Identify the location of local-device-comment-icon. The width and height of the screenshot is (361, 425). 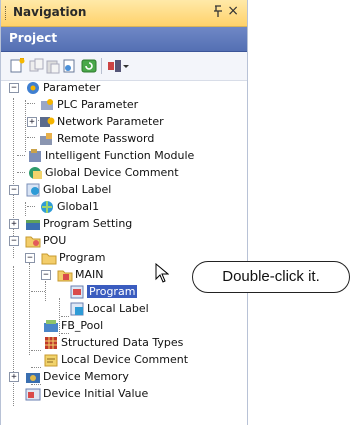
(51, 360).